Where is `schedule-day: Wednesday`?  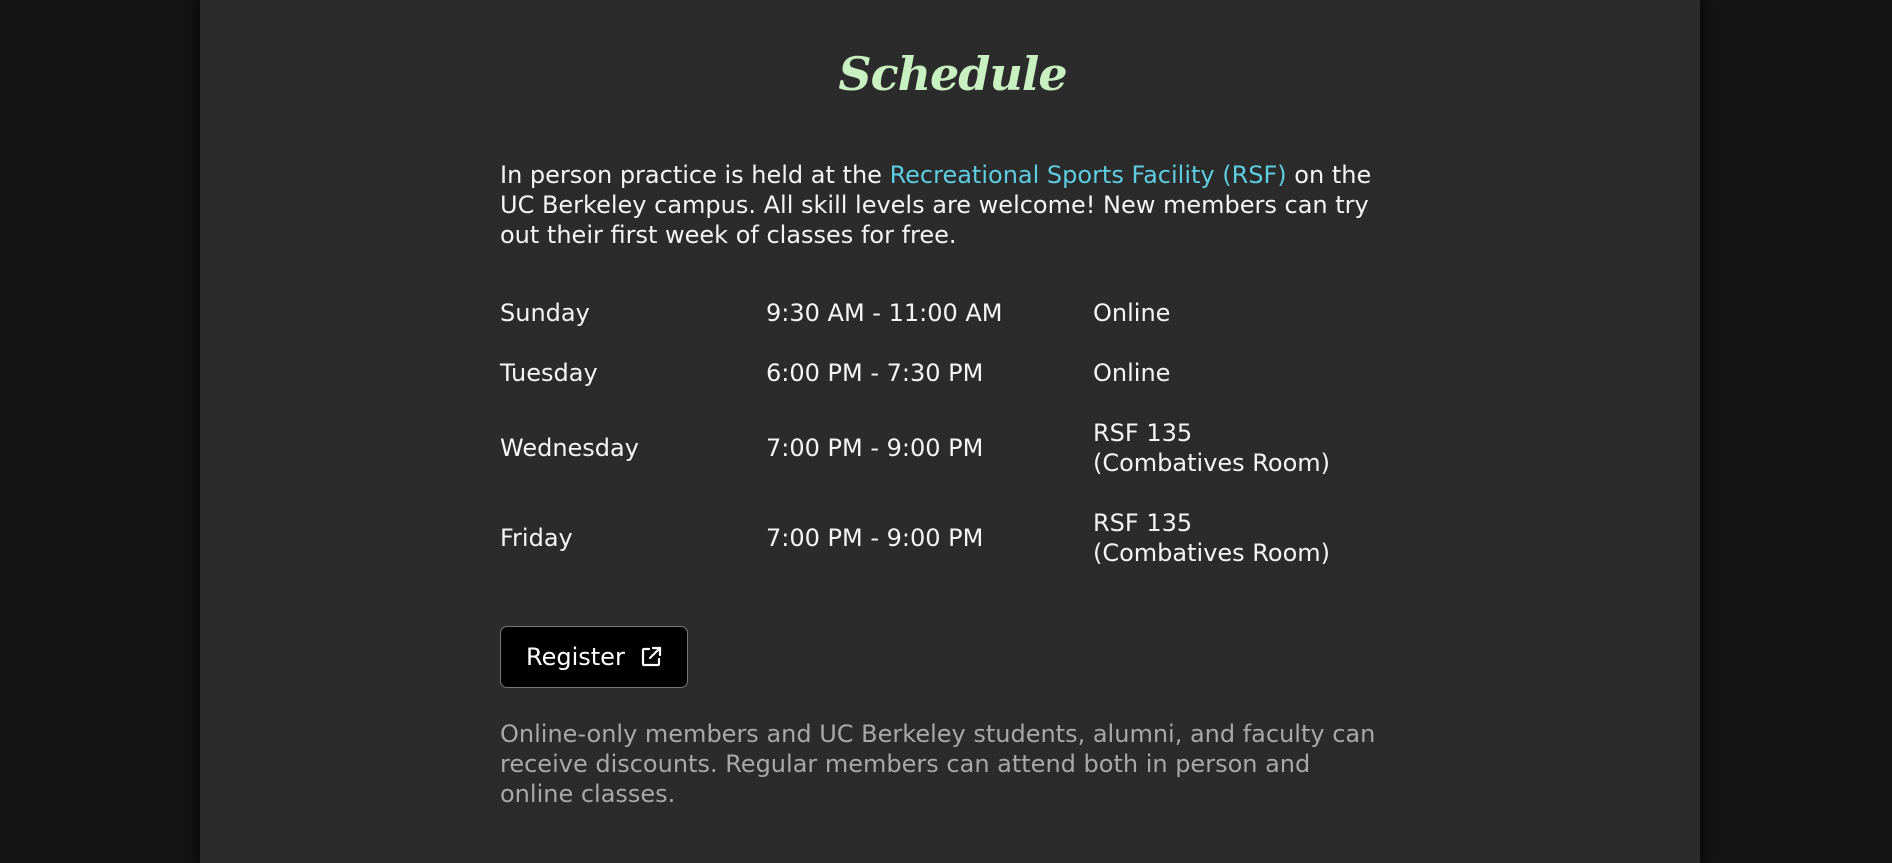 schedule-day: Wednesday is located at coordinates (569, 448).